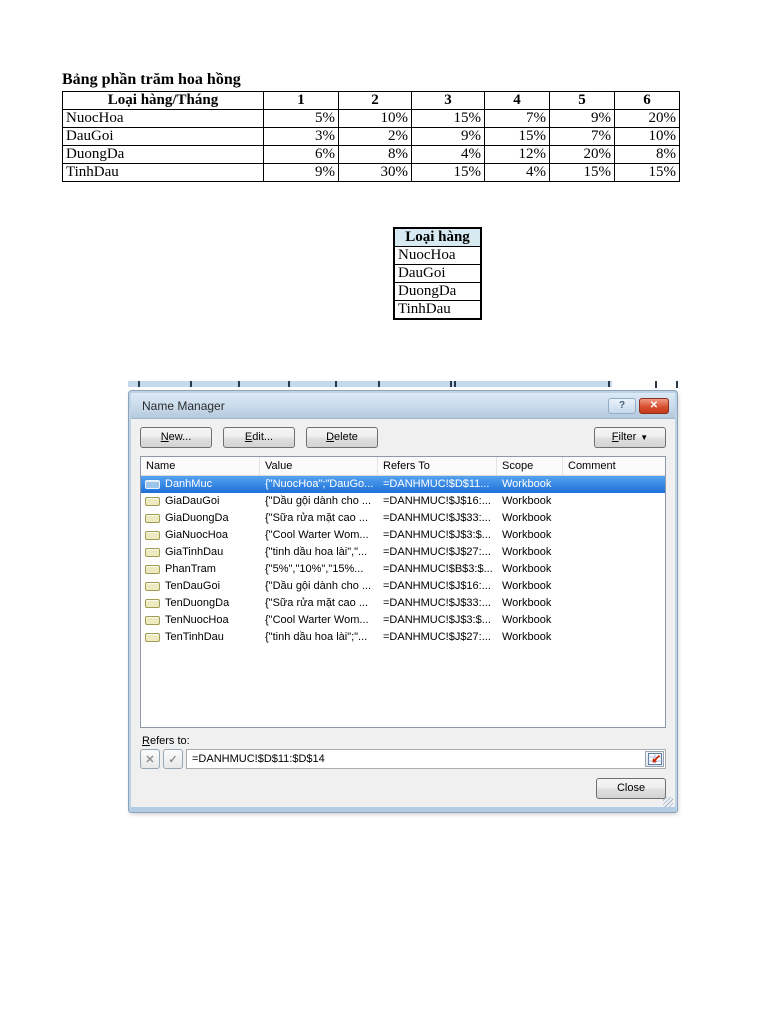 This screenshot has width=768, height=1024. I want to click on dialog-toolbar: New... Edit... Delete Filter ▼, so click(403, 436).